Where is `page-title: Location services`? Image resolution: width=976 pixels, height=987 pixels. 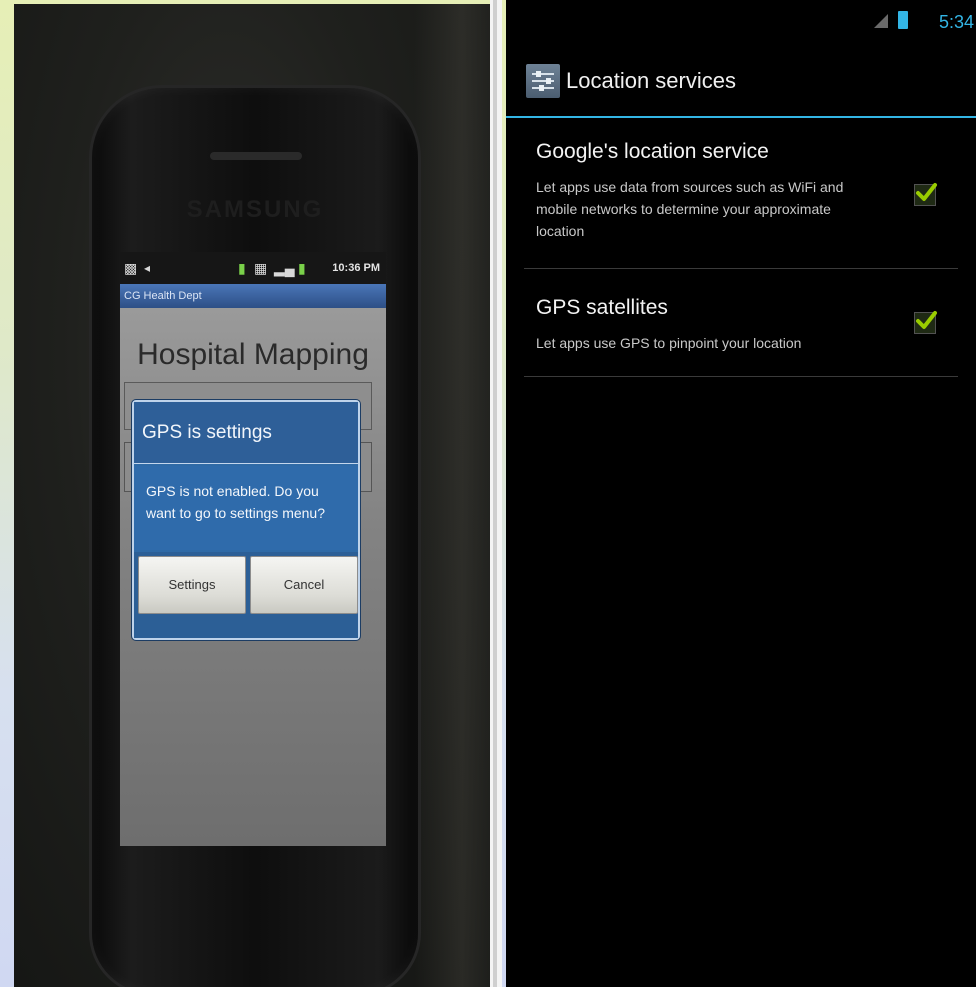
page-title: Location services is located at coordinates (651, 80).